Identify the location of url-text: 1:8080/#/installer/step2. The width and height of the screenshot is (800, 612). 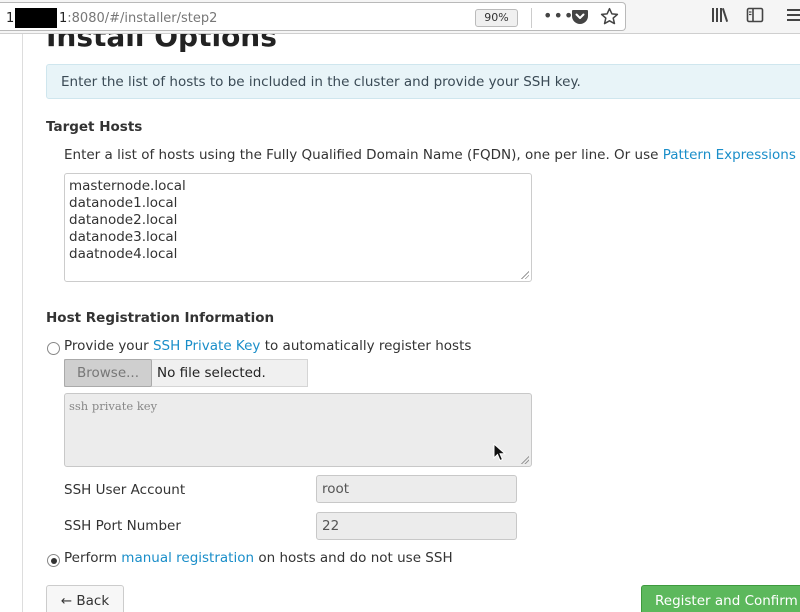
(138, 18).